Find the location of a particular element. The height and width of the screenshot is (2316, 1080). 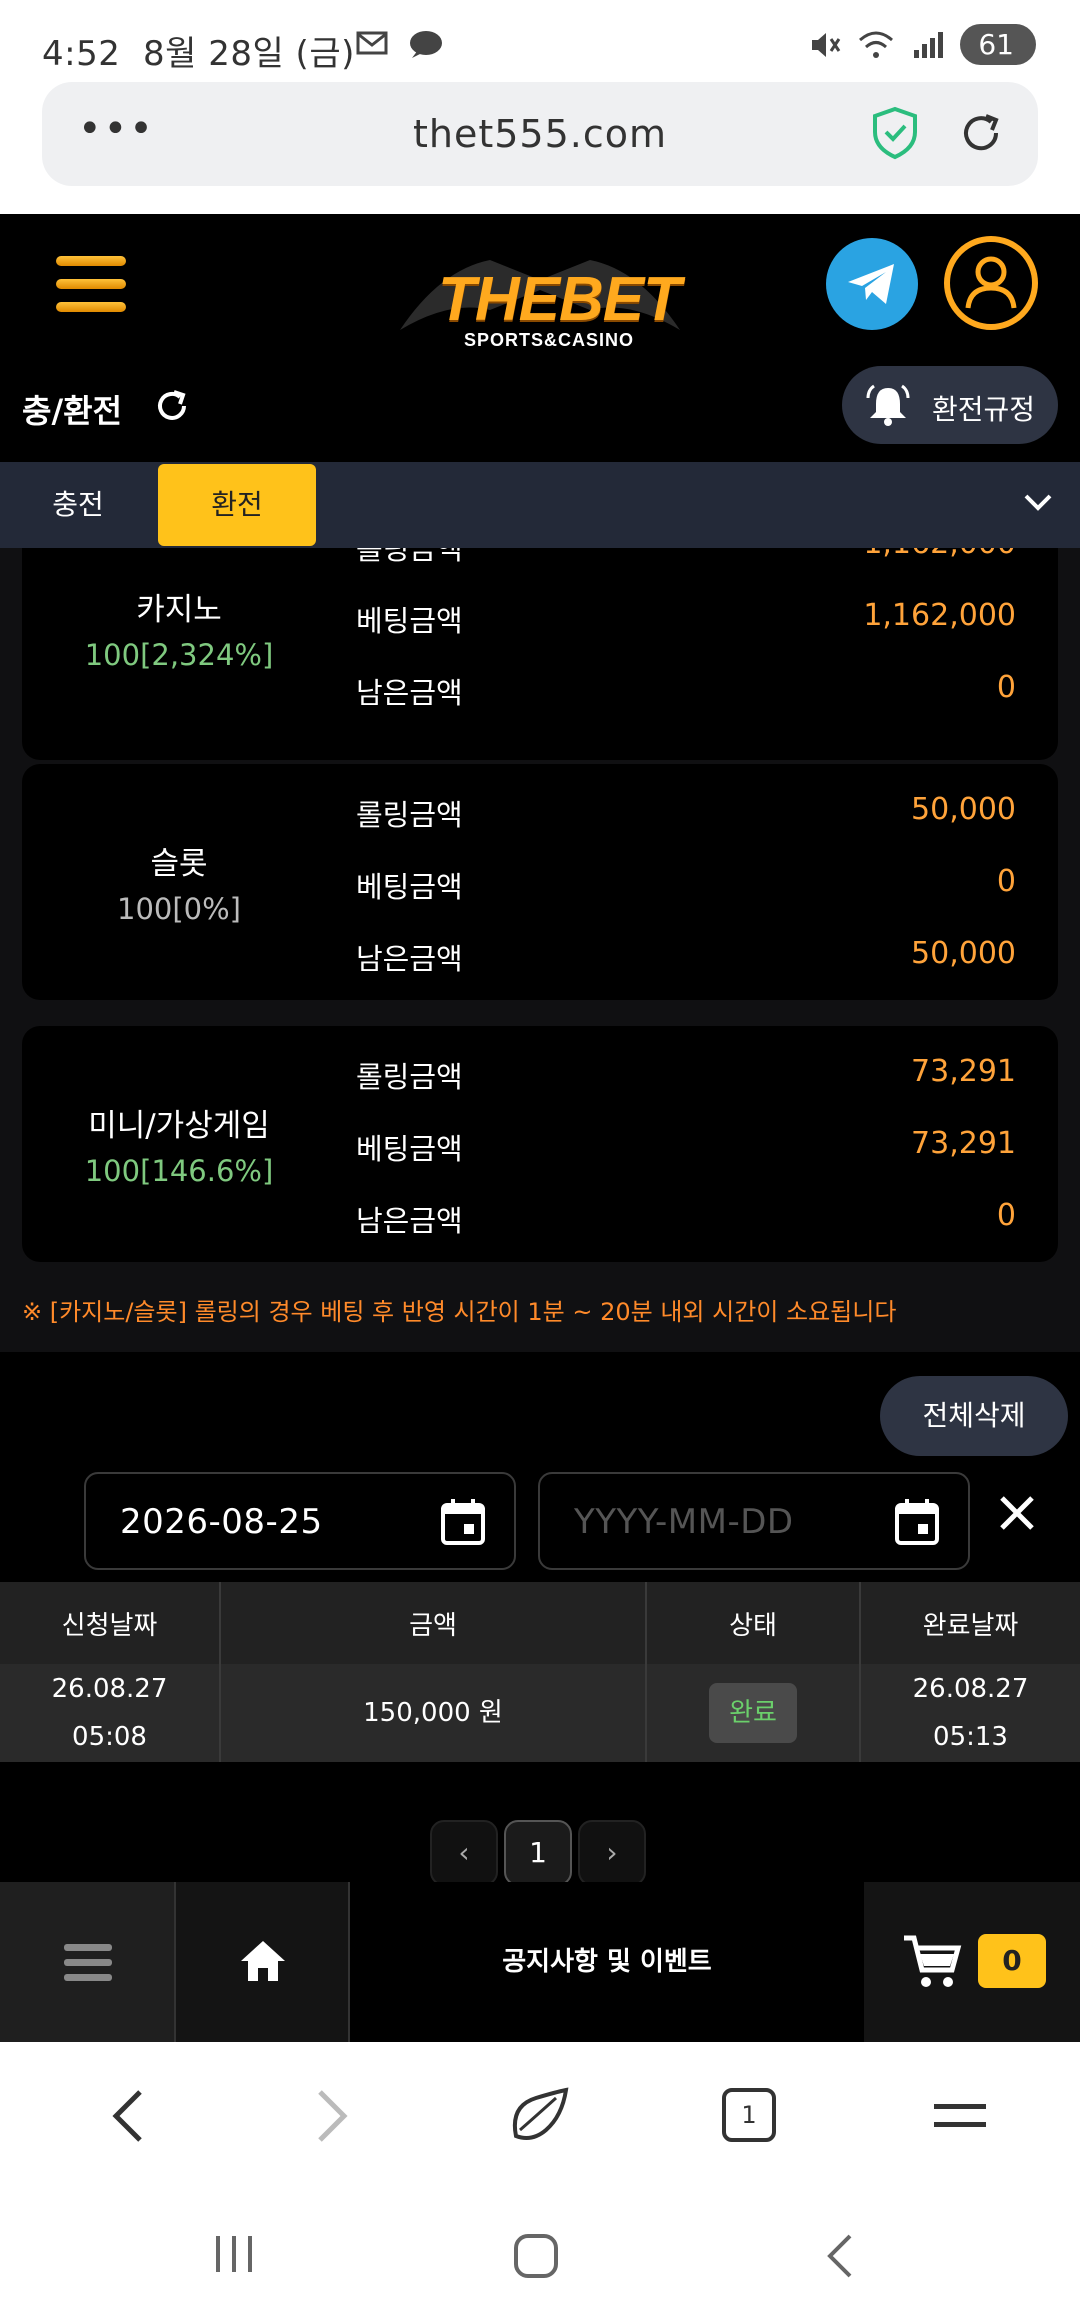

tab-deposit: 충전 is located at coordinates (78, 505).